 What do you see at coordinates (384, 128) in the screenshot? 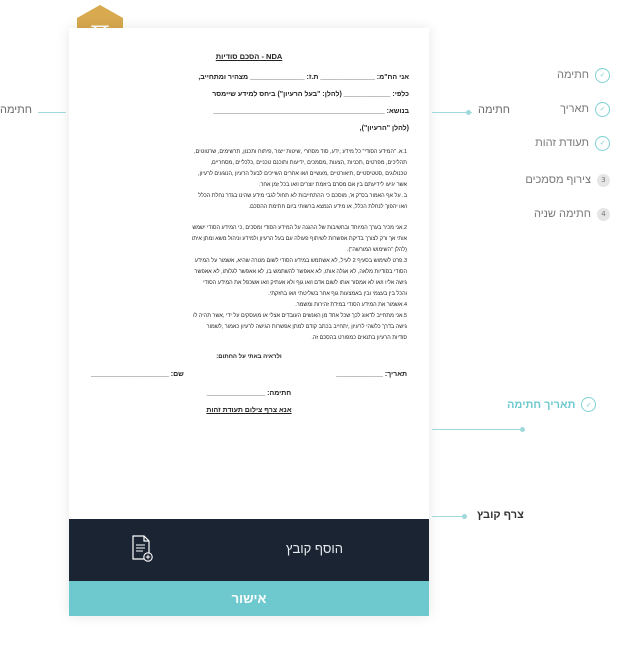
I see `idea-line: (להלן "הרעיון"),` at bounding box center [384, 128].